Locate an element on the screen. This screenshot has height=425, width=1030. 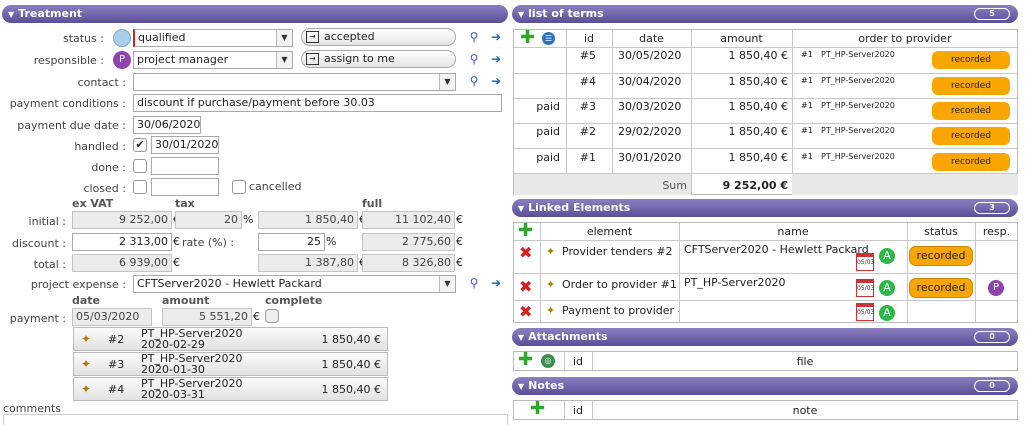
link-globe-icon: ◎ is located at coordinates (548, 361).